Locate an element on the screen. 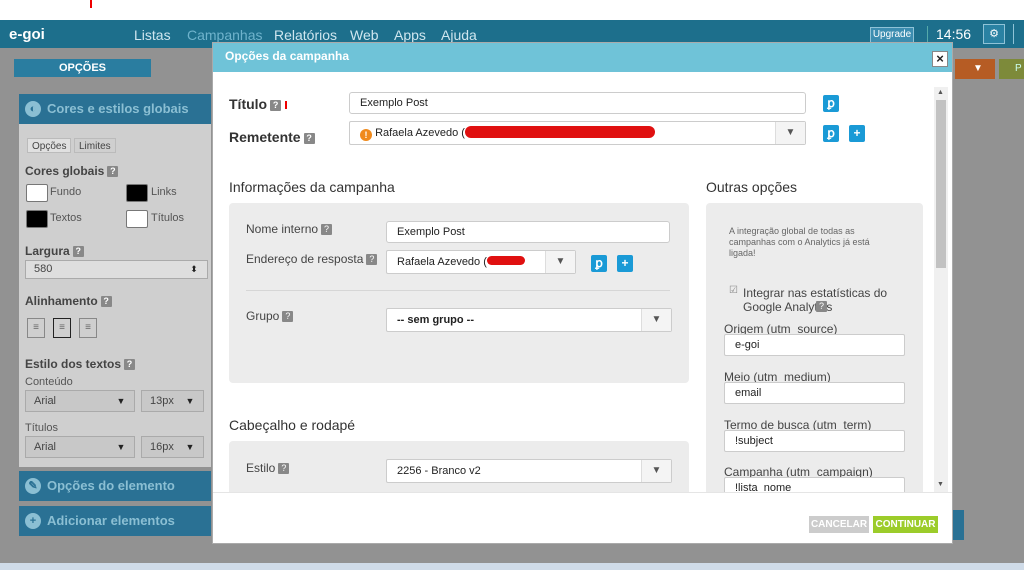 Image resolution: width=1024 pixels, height=570 pixels. modal-header: Opções da campanha is located at coordinates (582, 57).